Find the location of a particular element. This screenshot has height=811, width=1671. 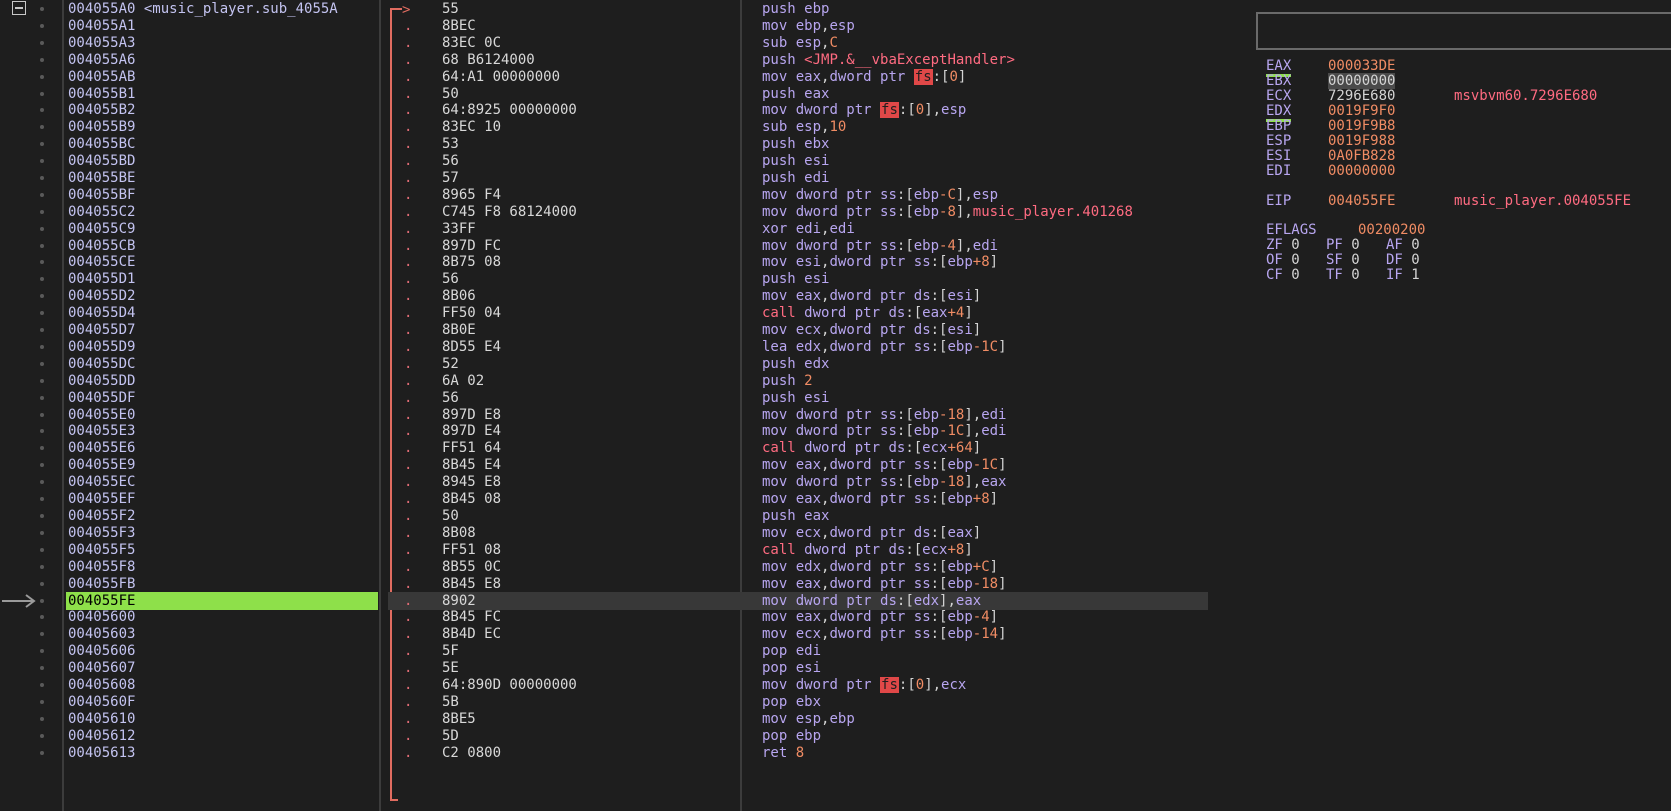

address-cell: 00405612 is located at coordinates (222, 736).